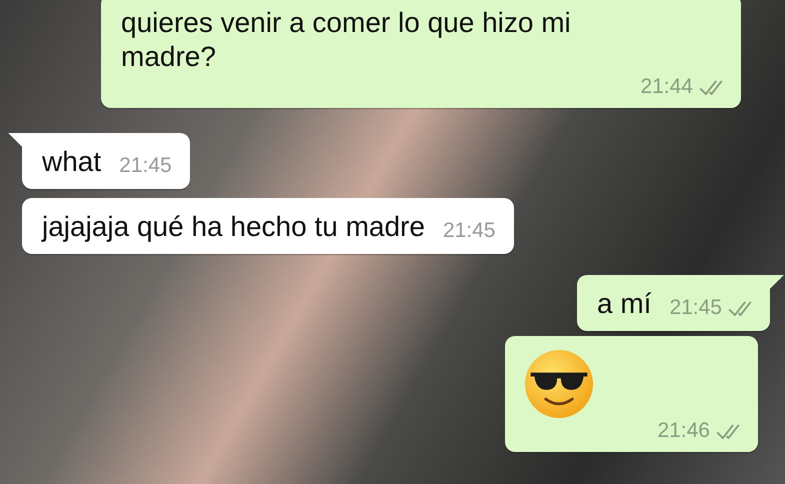  What do you see at coordinates (72, 162) in the screenshot?
I see `message-text: what` at bounding box center [72, 162].